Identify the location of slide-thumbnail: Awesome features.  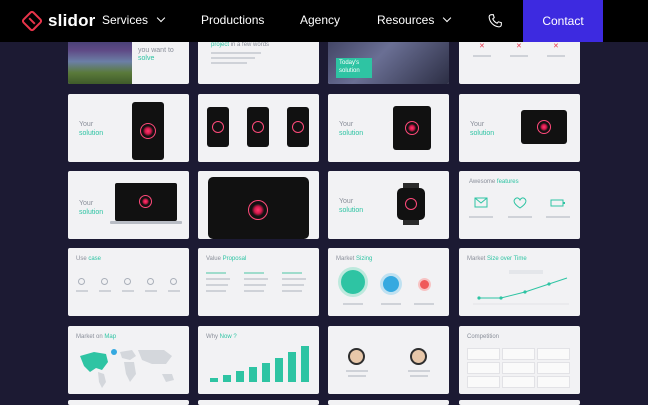
(519, 205).